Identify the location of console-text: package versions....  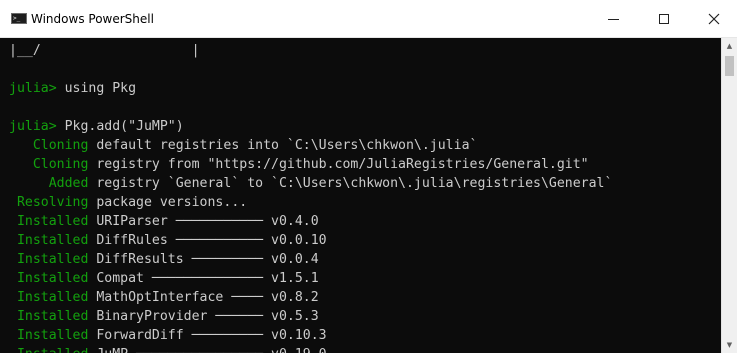
(172, 202).